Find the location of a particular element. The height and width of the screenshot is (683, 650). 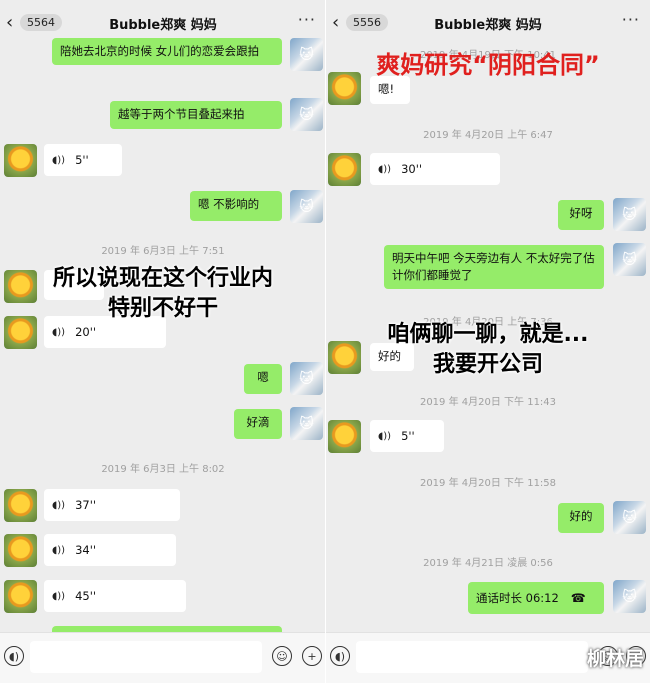

message-sent: 好滴 is located at coordinates (258, 424).